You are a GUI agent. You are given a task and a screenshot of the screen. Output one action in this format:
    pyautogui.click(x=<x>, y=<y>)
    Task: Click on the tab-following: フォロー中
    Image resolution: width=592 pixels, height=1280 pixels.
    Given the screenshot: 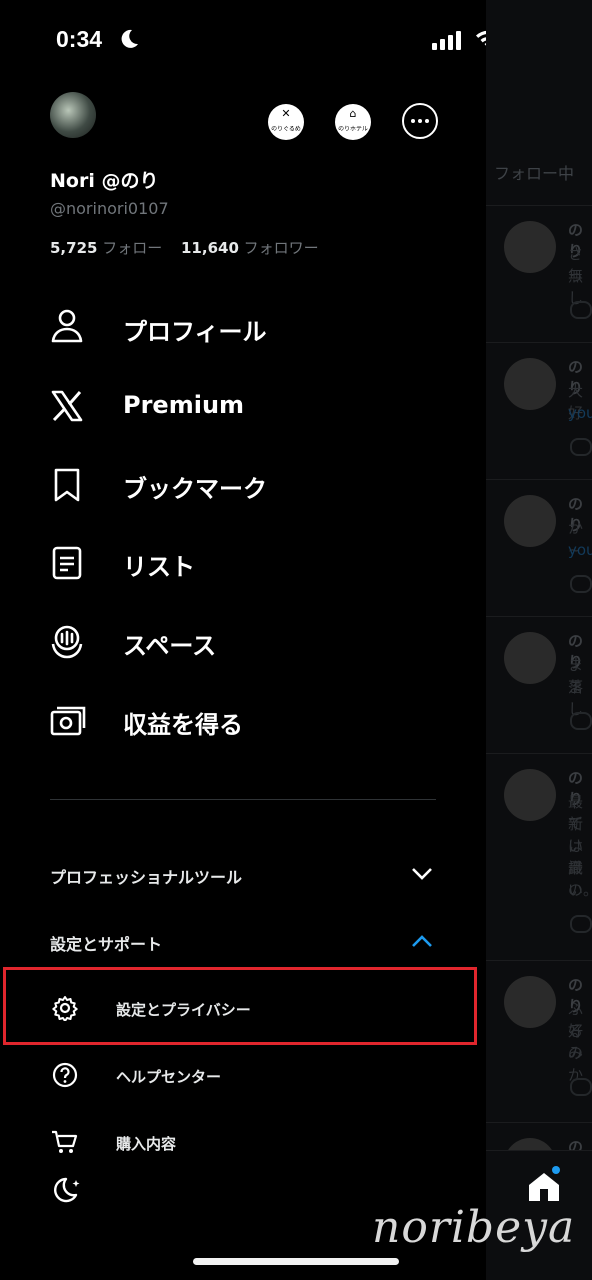 What is the action you would take?
    pyautogui.click(x=534, y=172)
    